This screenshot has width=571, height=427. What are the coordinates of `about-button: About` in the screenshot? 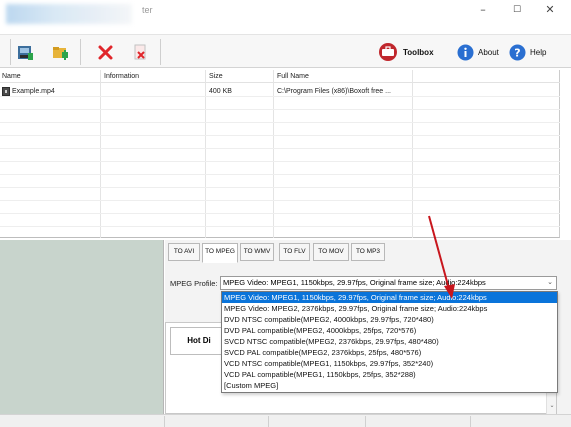 It's located at (478, 52).